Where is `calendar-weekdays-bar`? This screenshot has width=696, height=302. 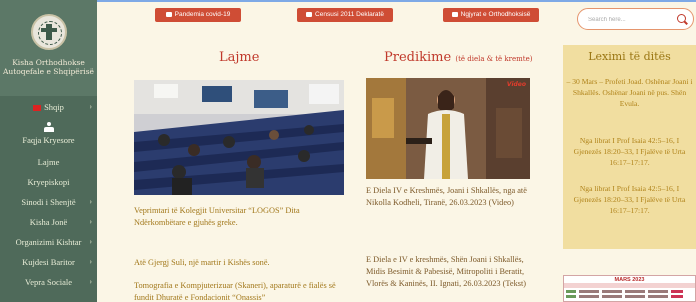
calendar-weekdays-bar is located at coordinates (629, 285).